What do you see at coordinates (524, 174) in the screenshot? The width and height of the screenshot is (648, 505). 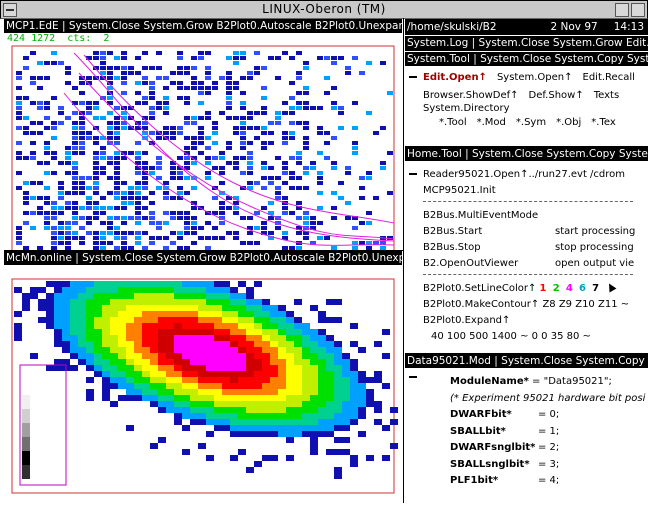 I see `home-line1: Reader95021.Open↑../run27.evt /cdrom` at bounding box center [524, 174].